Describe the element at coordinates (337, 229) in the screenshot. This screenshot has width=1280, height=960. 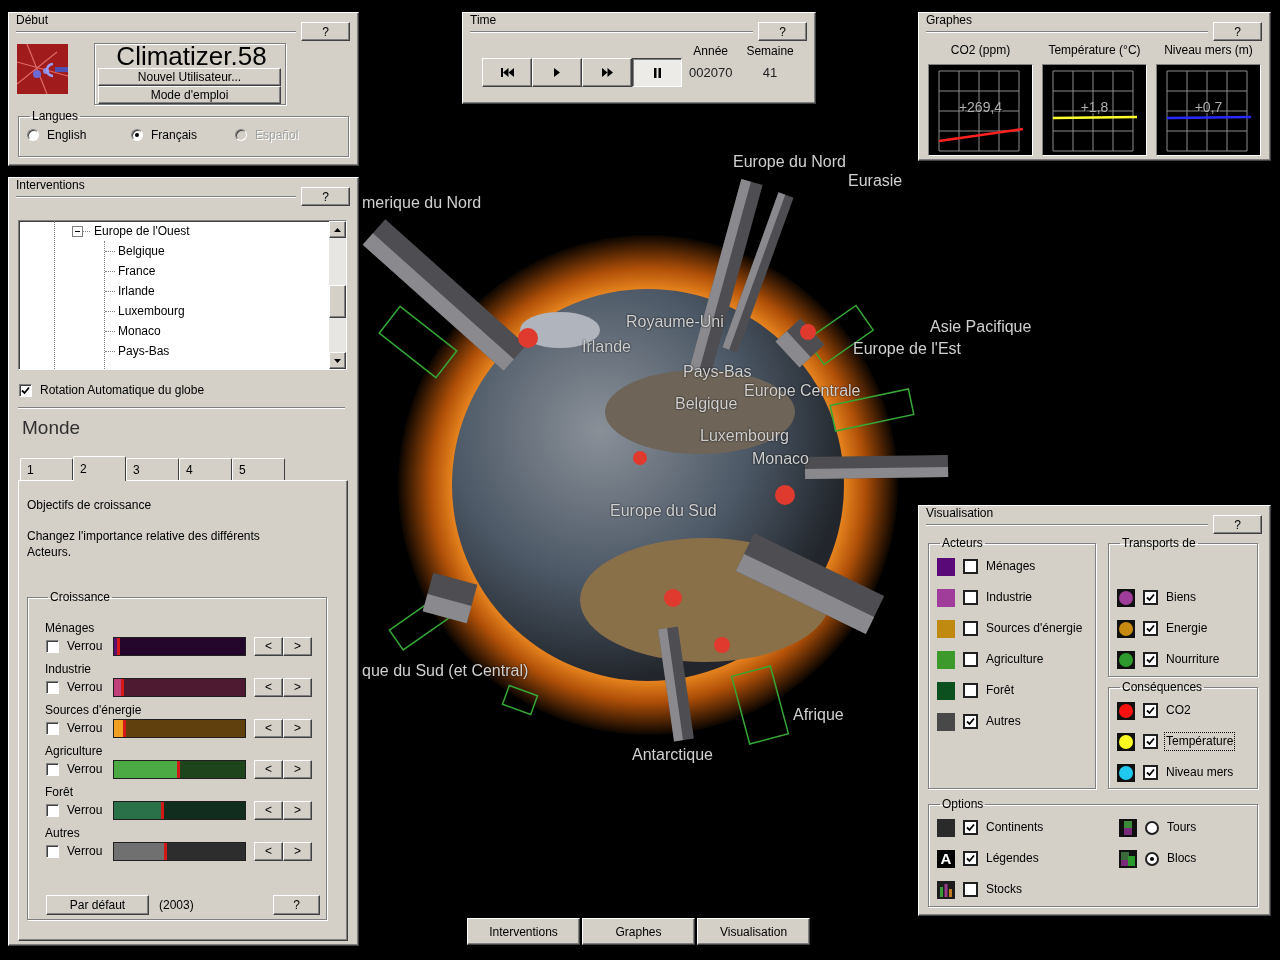
I see `scroll-up-button` at that location.